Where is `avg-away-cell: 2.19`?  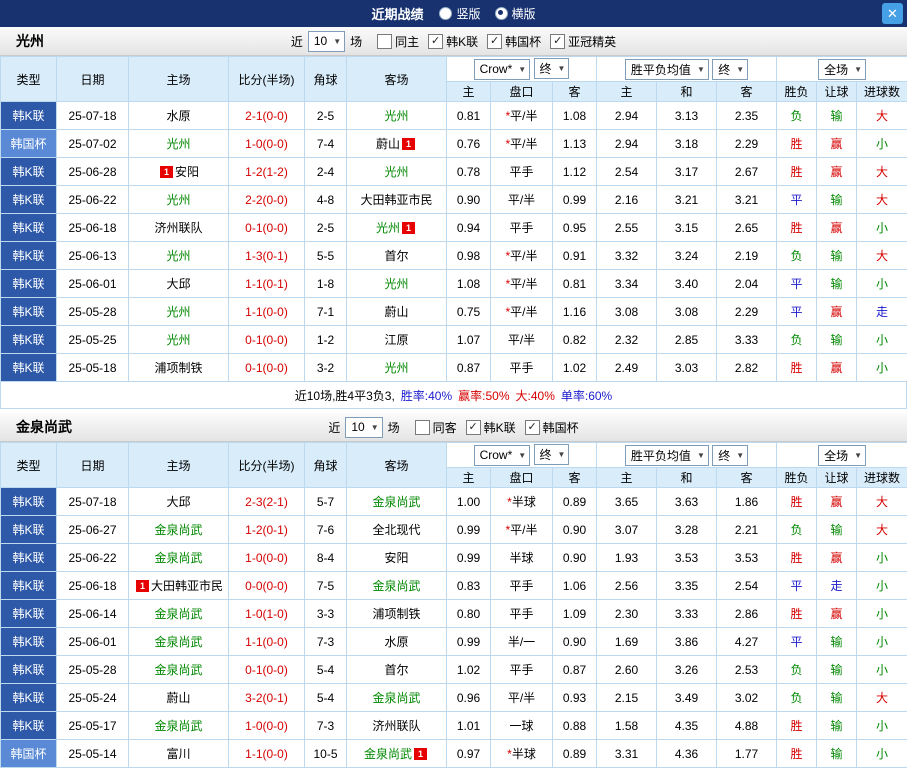 avg-away-cell: 2.19 is located at coordinates (747, 256).